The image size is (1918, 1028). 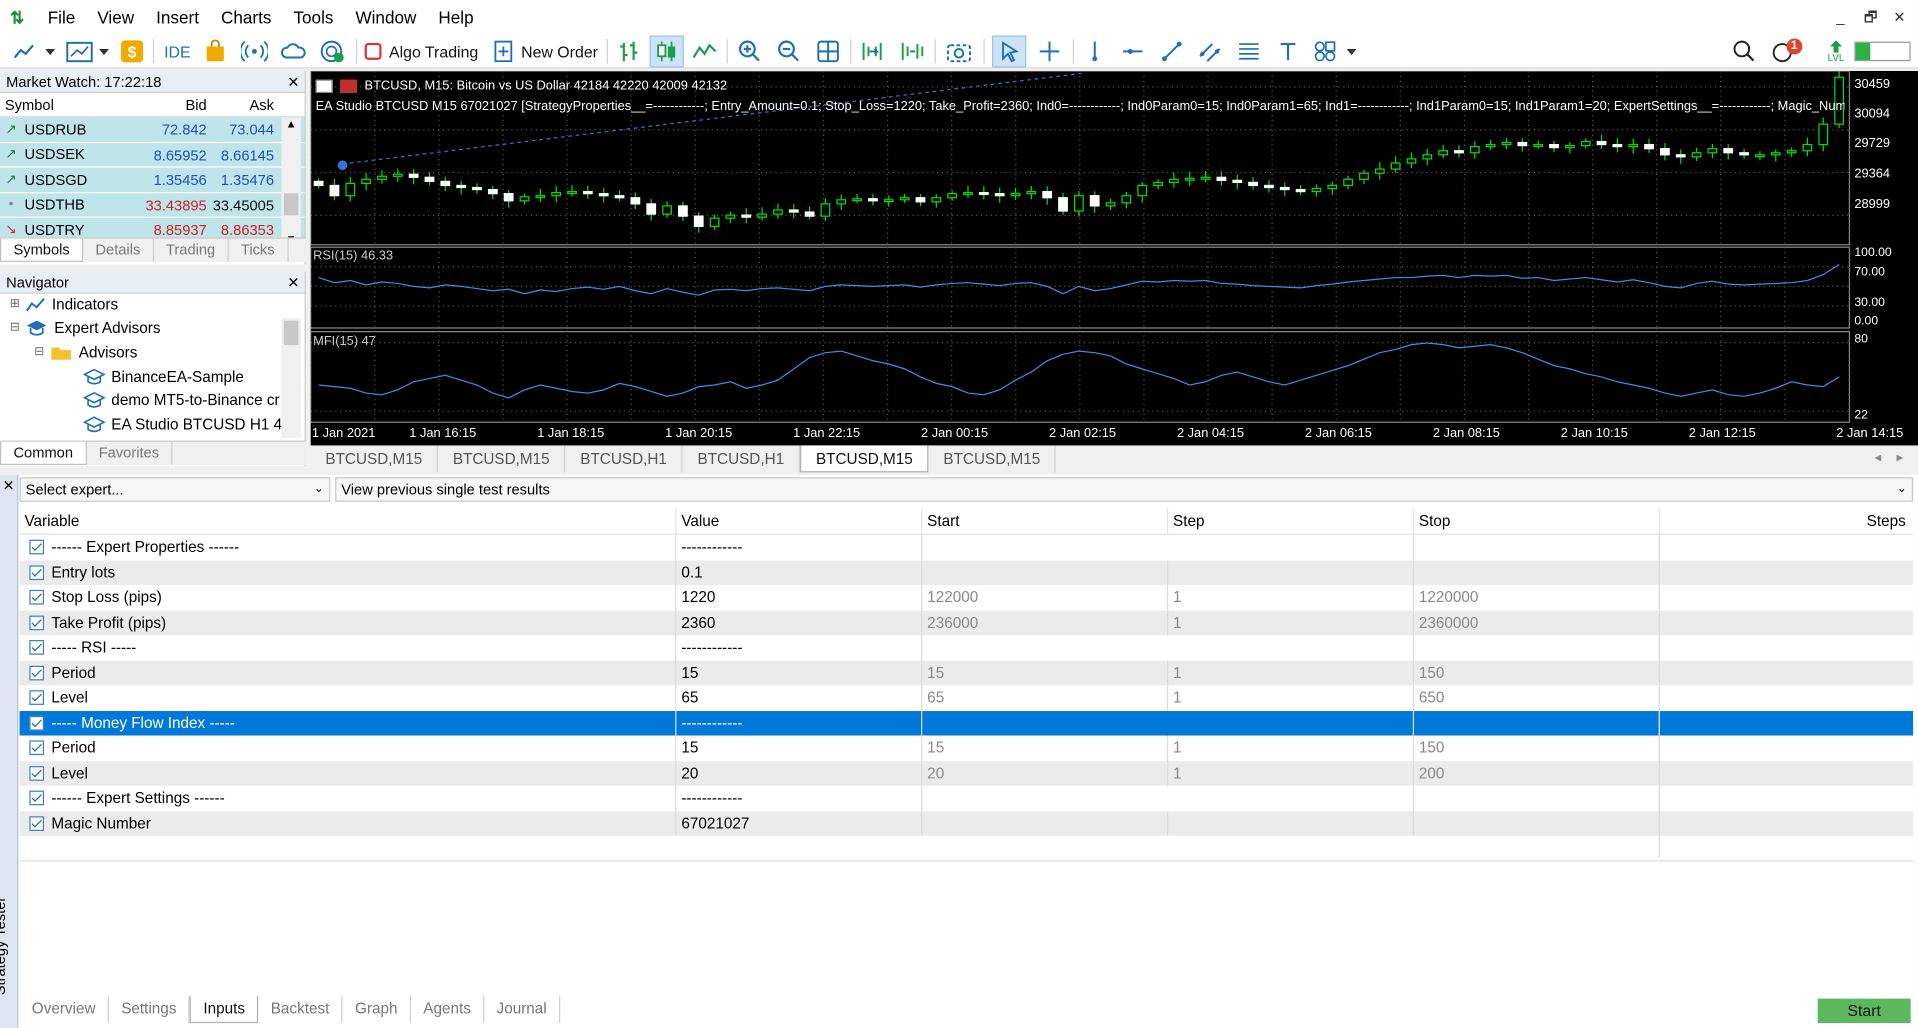 What do you see at coordinates (799, 547) in the screenshot?
I see `value-cell: ------------` at bounding box center [799, 547].